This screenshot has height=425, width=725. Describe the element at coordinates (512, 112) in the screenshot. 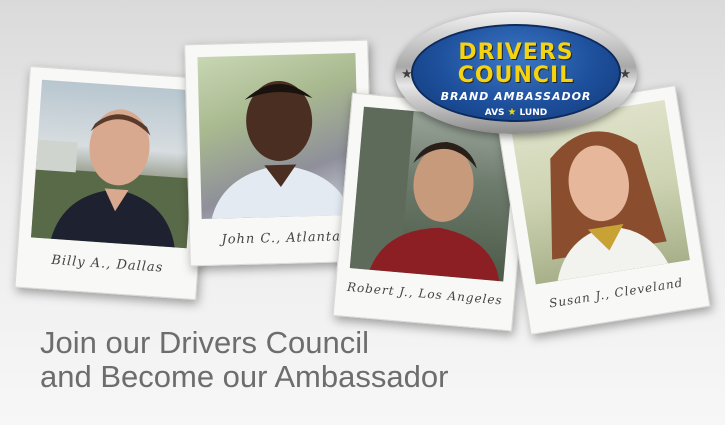

I see `star-icon: ★` at that location.